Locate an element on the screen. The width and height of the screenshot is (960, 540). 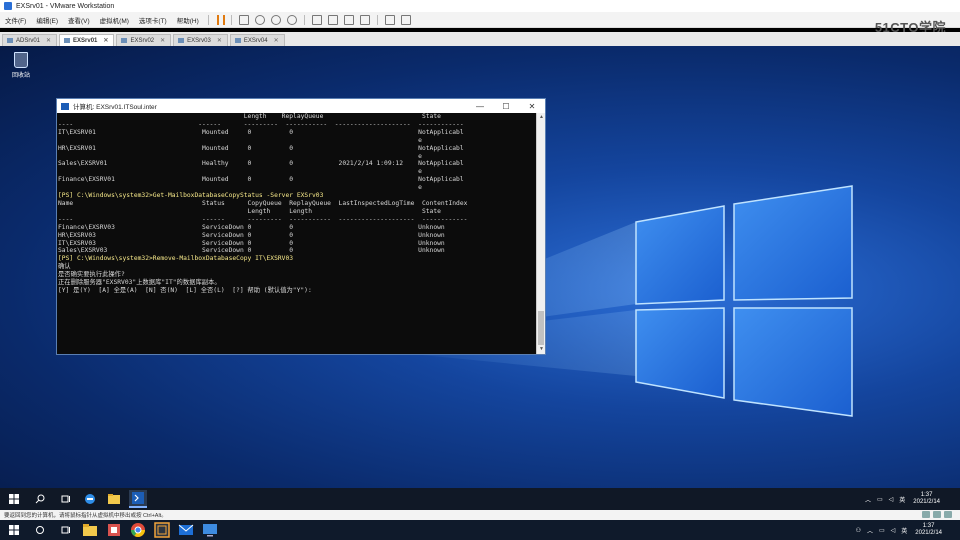
thumbnail-icon is located at coordinates (332, 19).